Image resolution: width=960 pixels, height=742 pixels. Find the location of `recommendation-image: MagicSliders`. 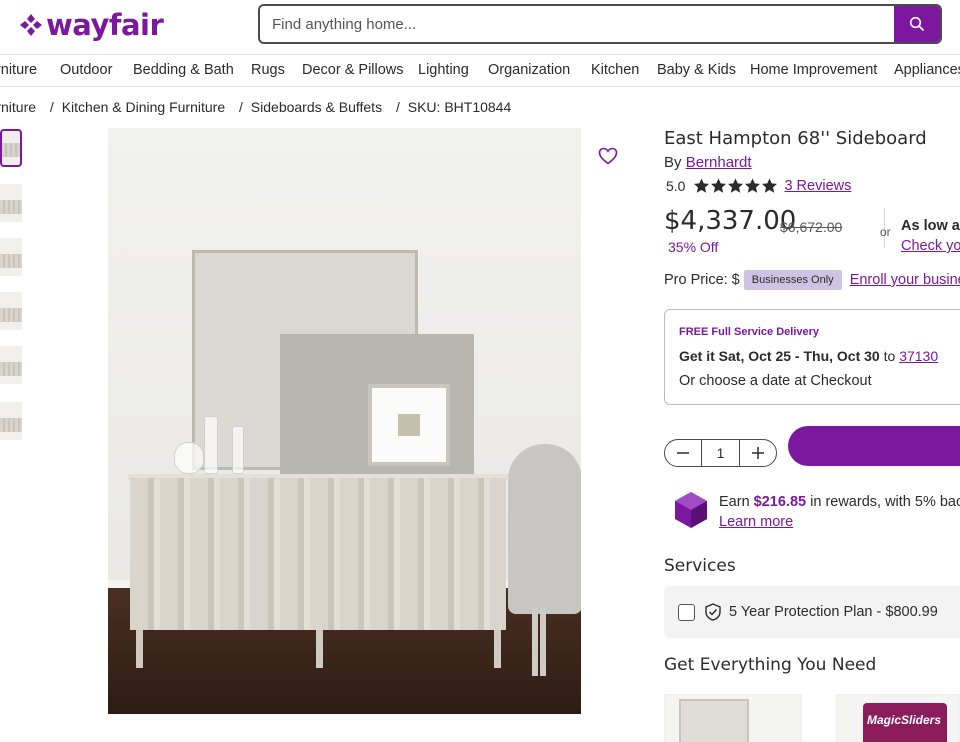

recommendation-image: MagicSliders is located at coordinates (905, 722).